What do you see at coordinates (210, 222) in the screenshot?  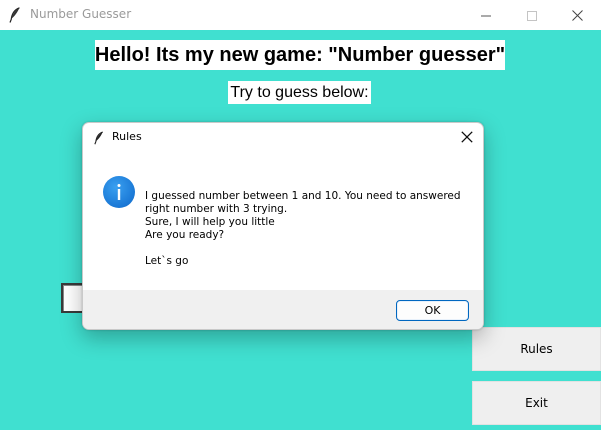 I see `message-line: Sure, I will help you little` at bounding box center [210, 222].